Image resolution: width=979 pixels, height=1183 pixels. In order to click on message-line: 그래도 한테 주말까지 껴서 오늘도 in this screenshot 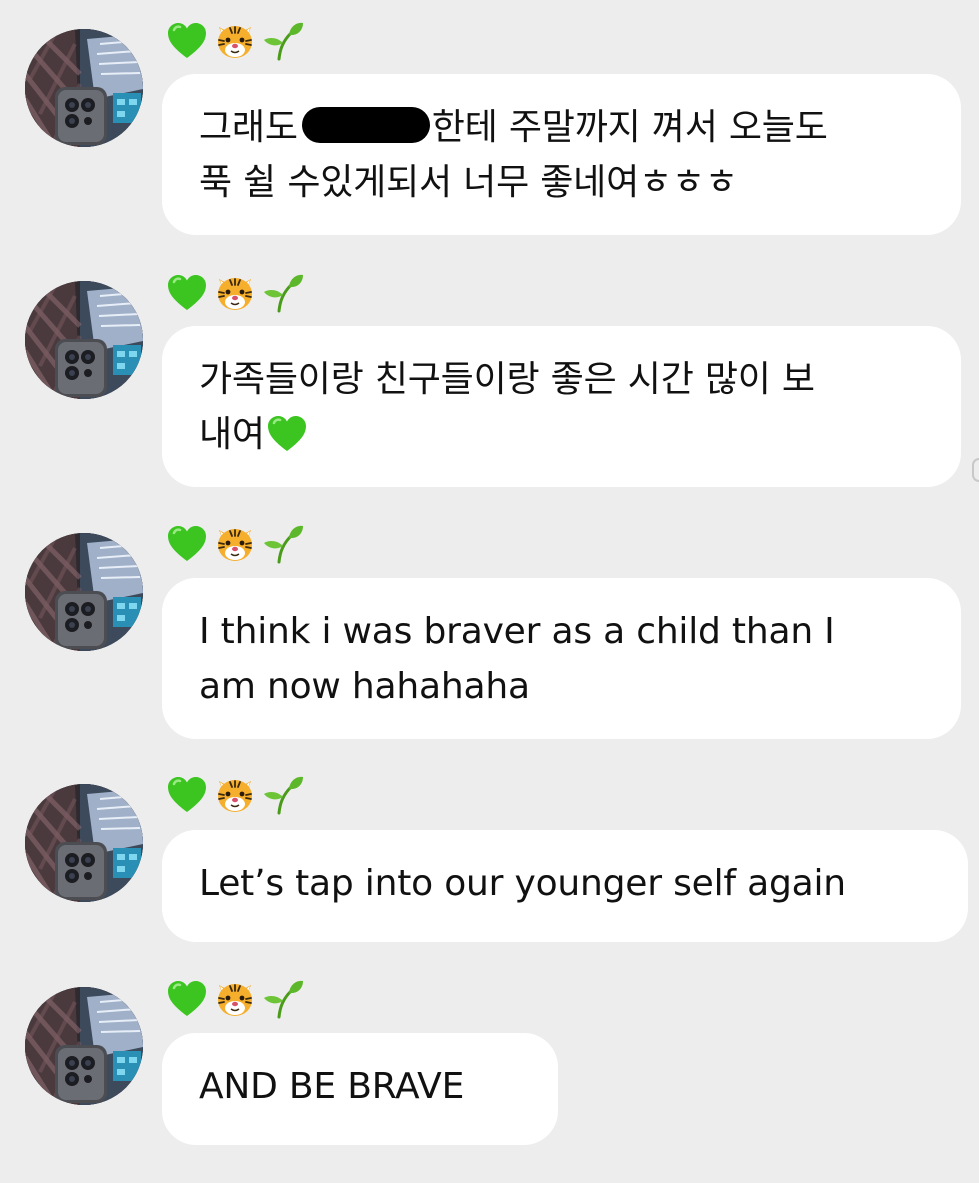, I will do `click(562, 127)`.